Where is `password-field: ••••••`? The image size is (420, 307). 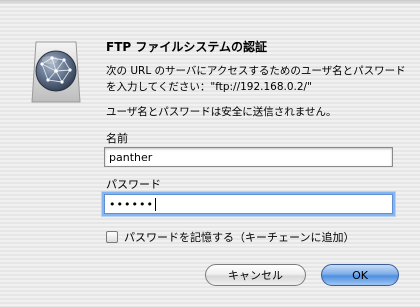 password-field: •••••• is located at coordinates (248, 204).